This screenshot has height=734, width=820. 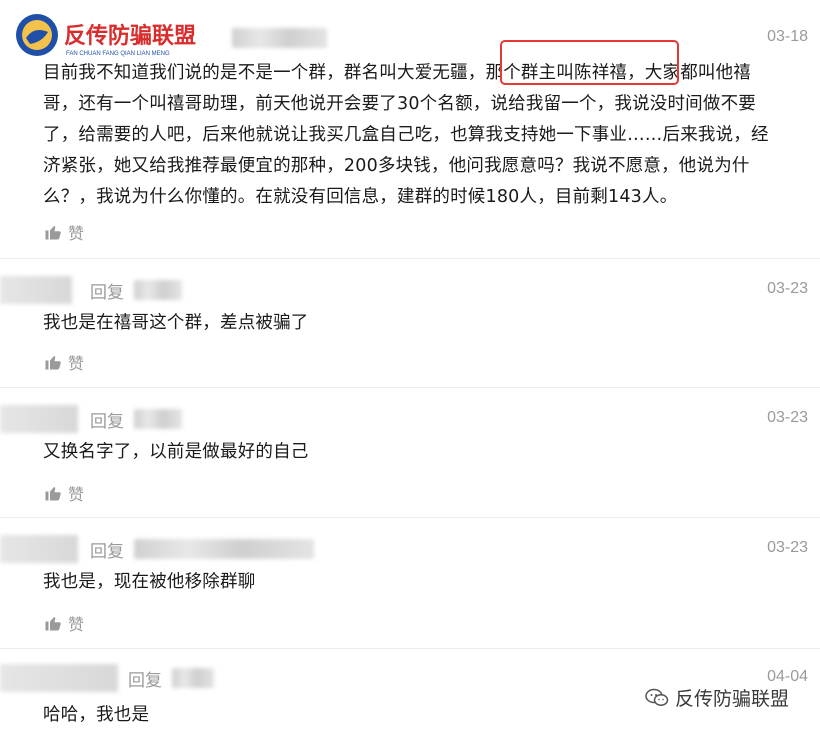 I want to click on comment-text: 哈哈，我也是, so click(x=96, y=715).